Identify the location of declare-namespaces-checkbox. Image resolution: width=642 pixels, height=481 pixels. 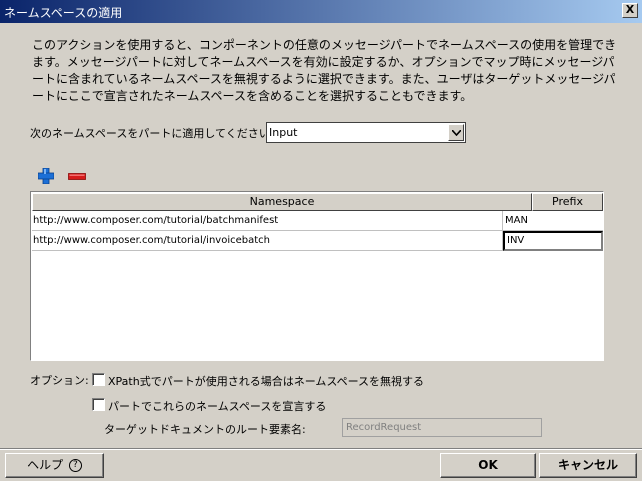
(98, 404).